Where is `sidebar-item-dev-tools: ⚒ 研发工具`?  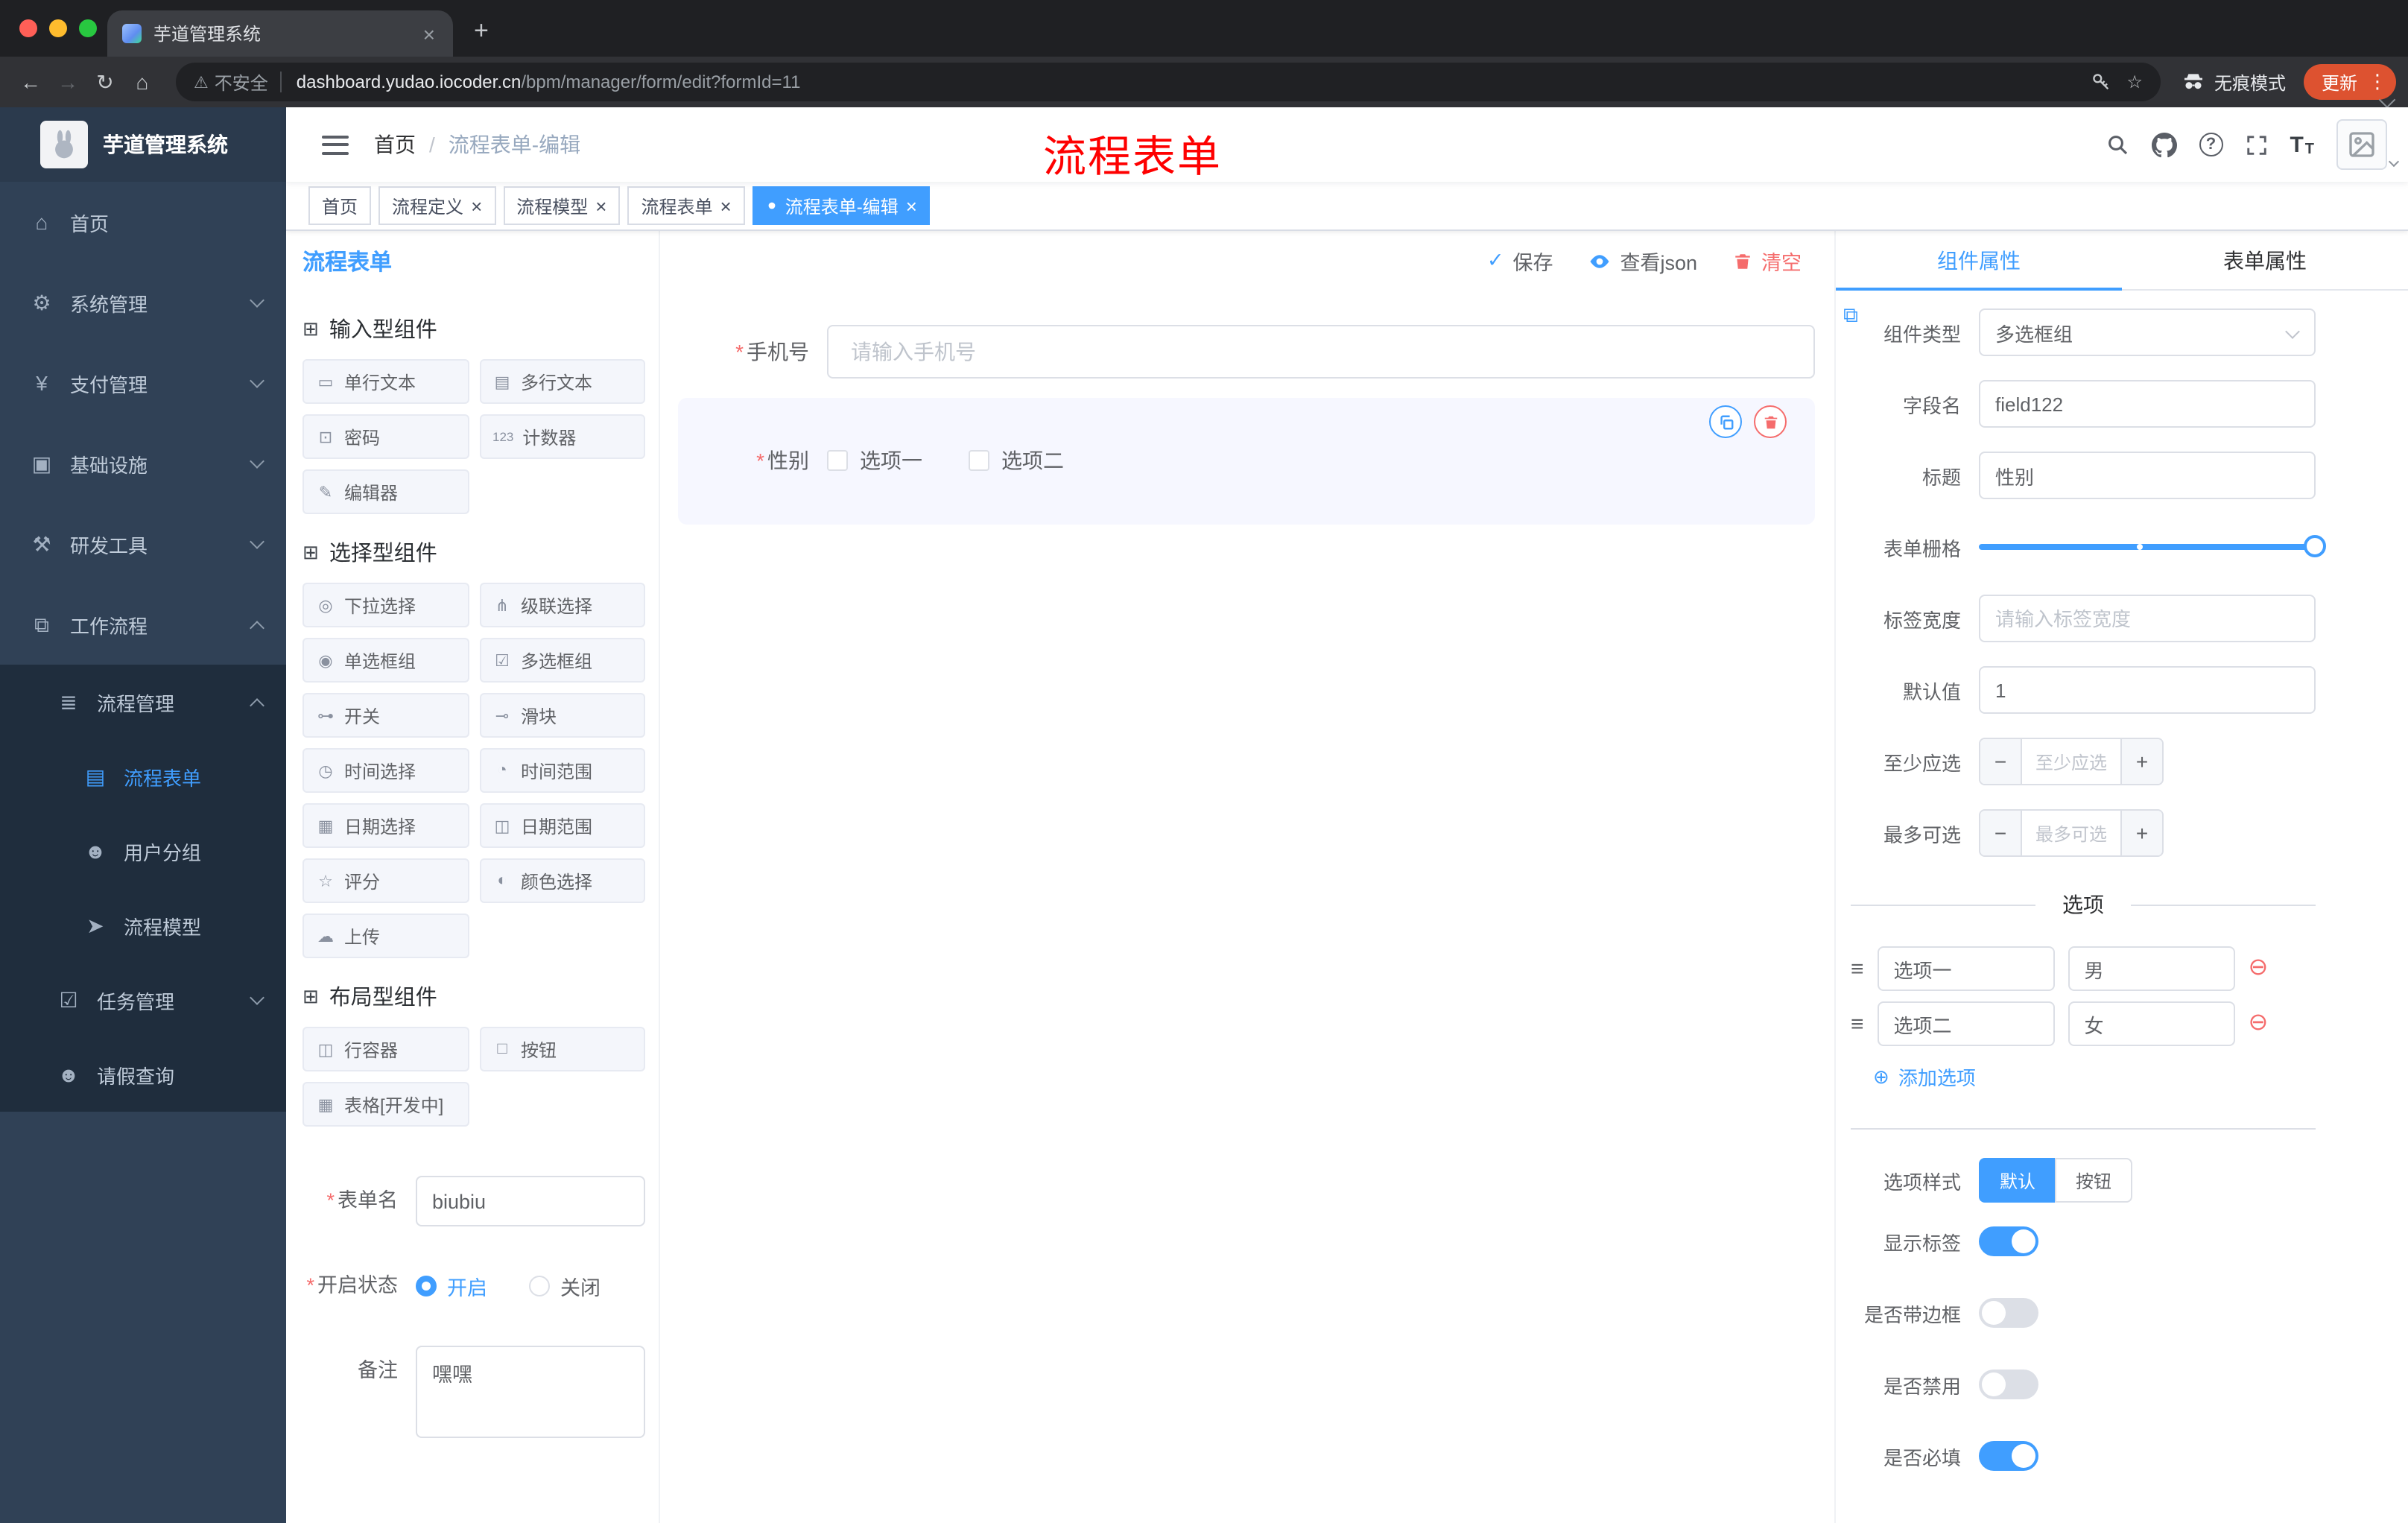
sidebar-item-dev-tools: ⚒ 研发工具 is located at coordinates (143, 544).